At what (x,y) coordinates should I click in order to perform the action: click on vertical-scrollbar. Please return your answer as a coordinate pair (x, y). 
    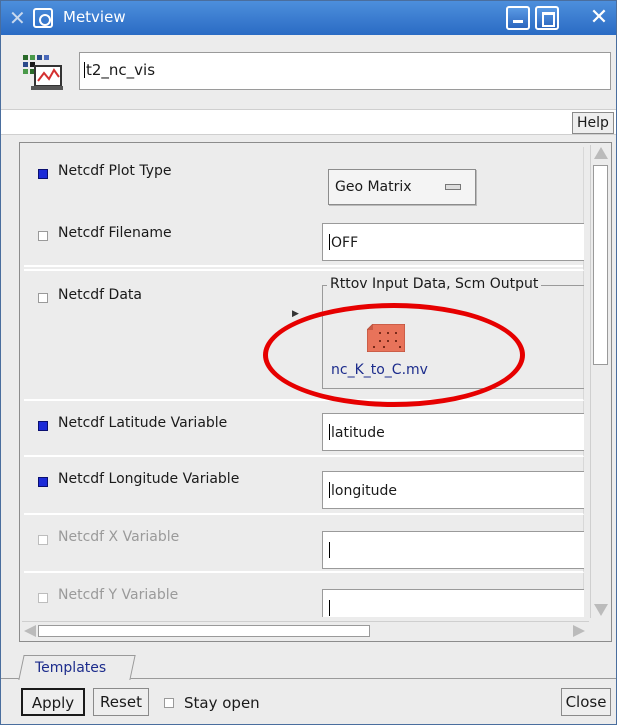
    Looking at the image, I should click on (600, 381).